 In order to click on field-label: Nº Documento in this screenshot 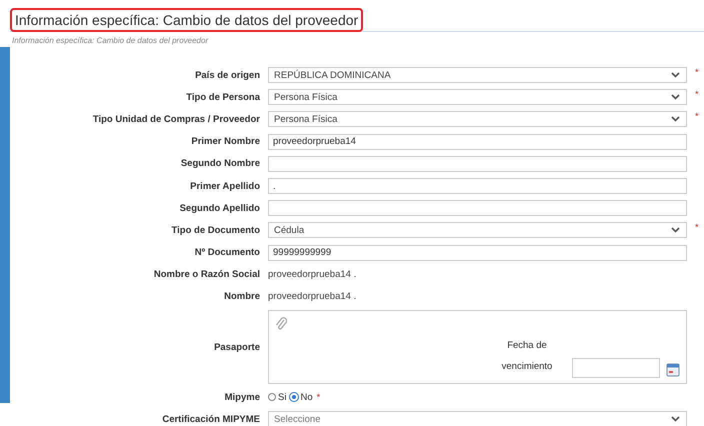, I will do `click(227, 252)`.